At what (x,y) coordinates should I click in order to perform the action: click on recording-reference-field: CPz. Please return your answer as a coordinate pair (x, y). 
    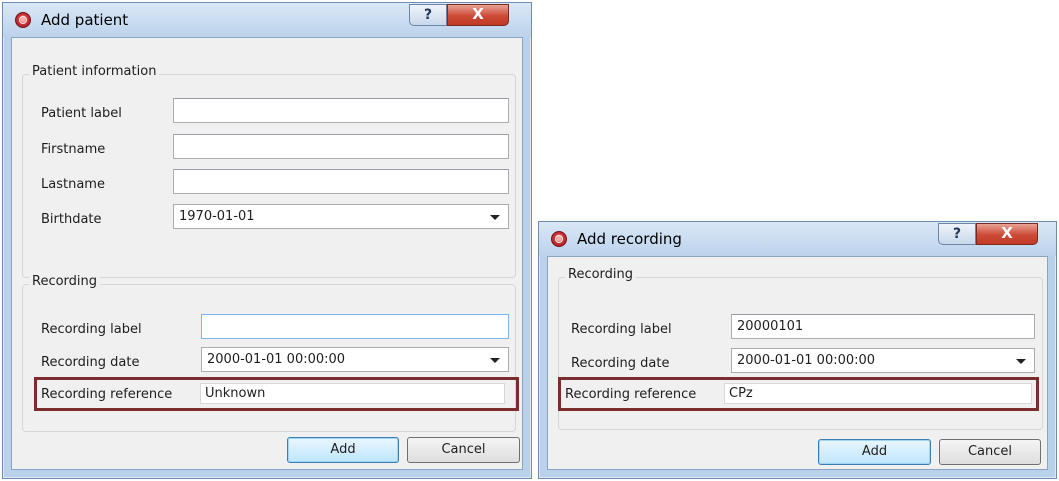
    Looking at the image, I should click on (878, 393).